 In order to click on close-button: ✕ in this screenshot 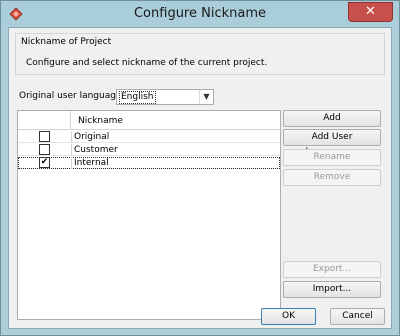, I will do `click(370, 12)`.